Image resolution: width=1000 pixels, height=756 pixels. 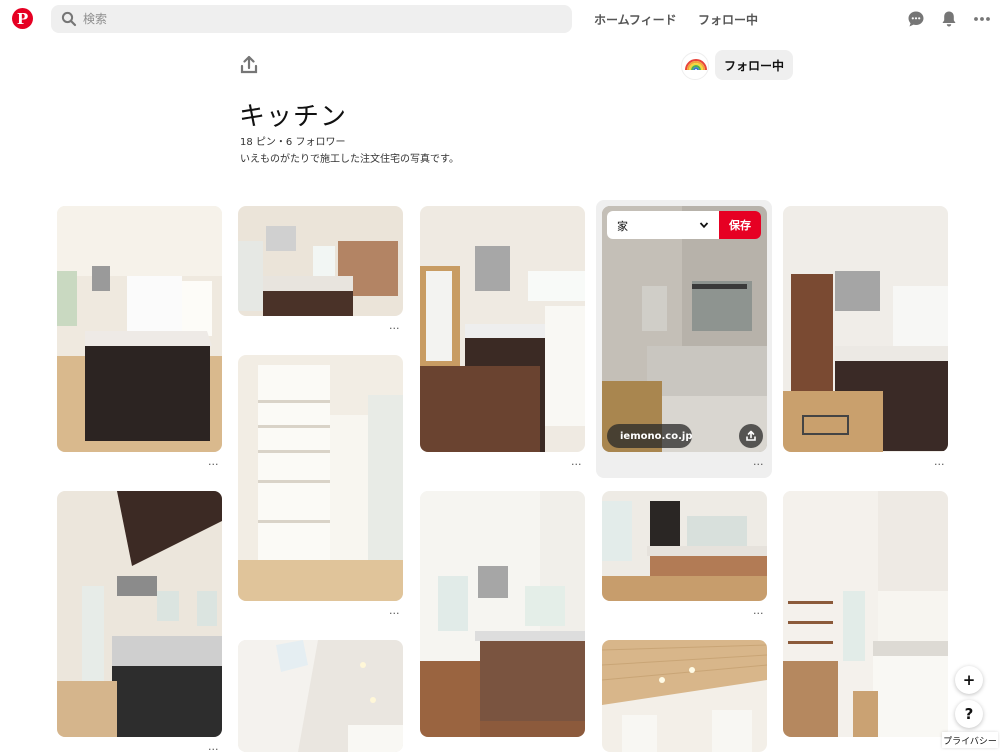 I want to click on pin-source-label: iemono.co.jp, so click(x=656, y=436).